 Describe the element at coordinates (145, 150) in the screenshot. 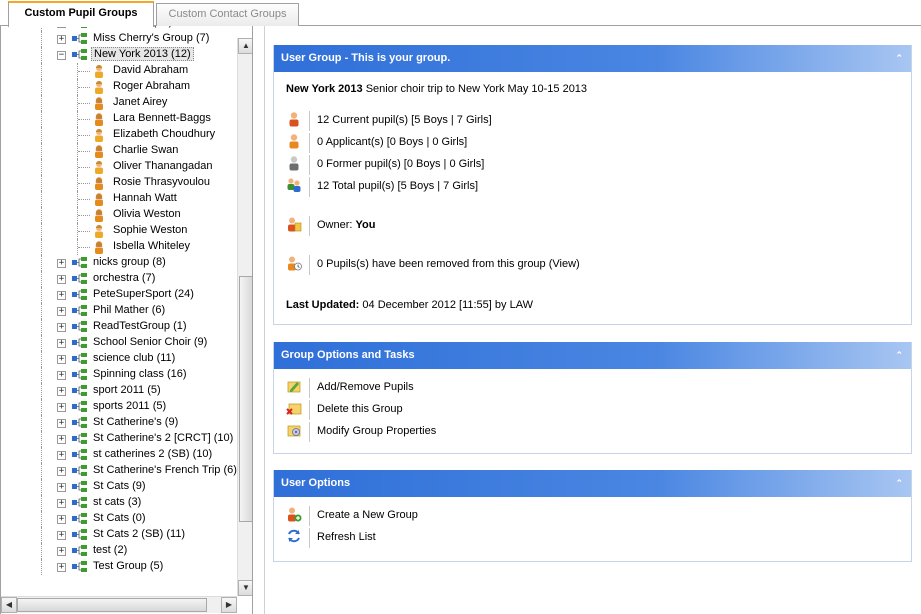

I see `tree-pupil-label: Charlie Swan` at that location.